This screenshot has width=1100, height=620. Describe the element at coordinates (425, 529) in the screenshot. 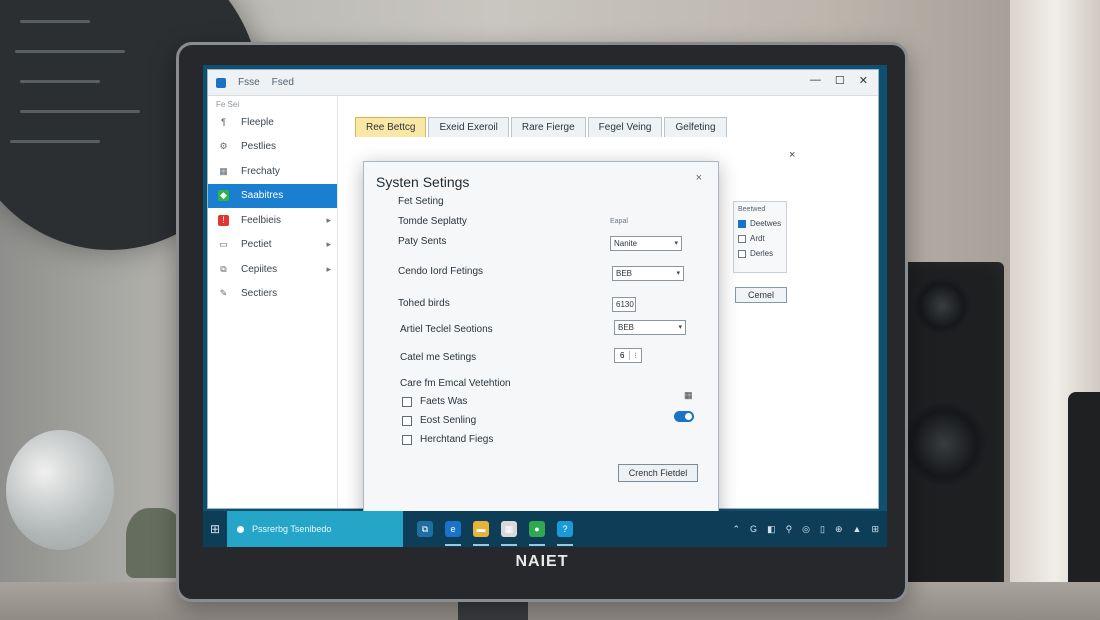

I see `task-view-icon: ⧉` at that location.